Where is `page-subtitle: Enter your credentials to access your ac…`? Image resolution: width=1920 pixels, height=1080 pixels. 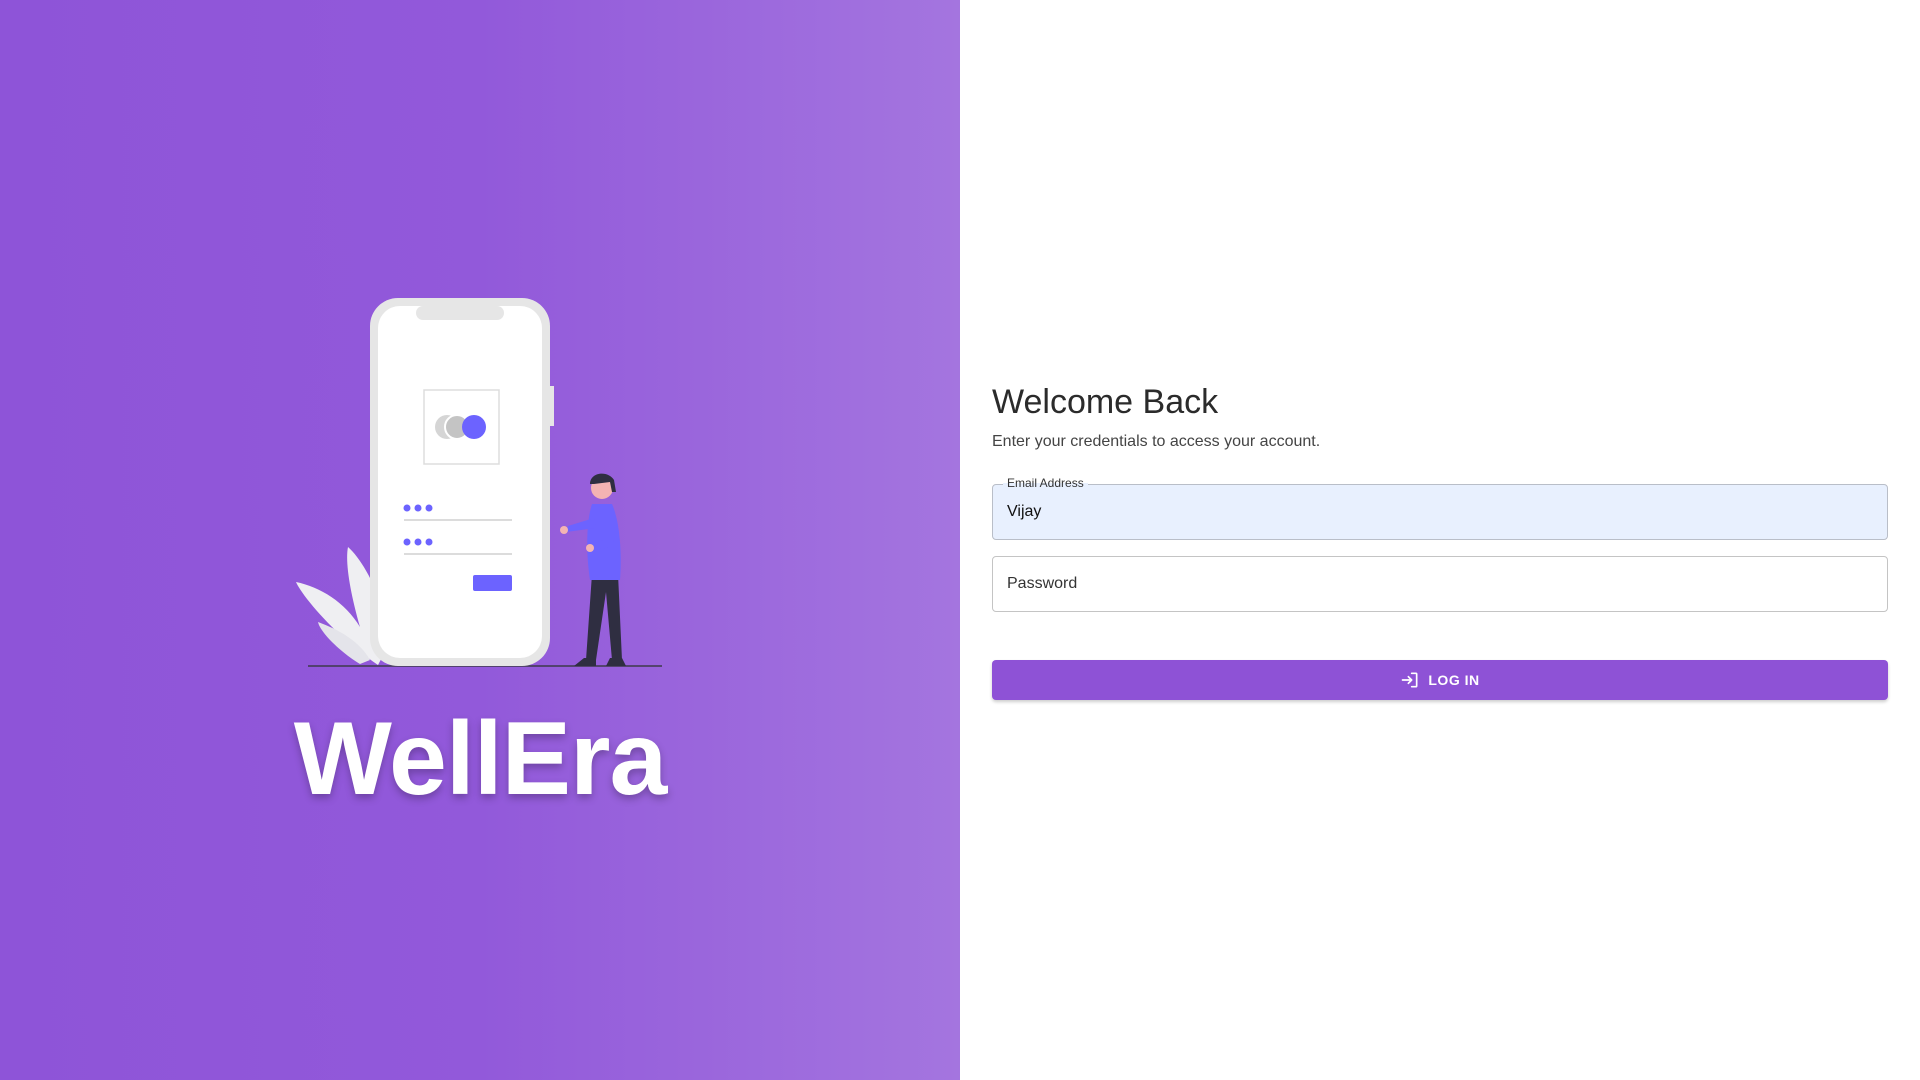
page-subtitle: Enter your credentials to access your ac… is located at coordinates (1156, 441).